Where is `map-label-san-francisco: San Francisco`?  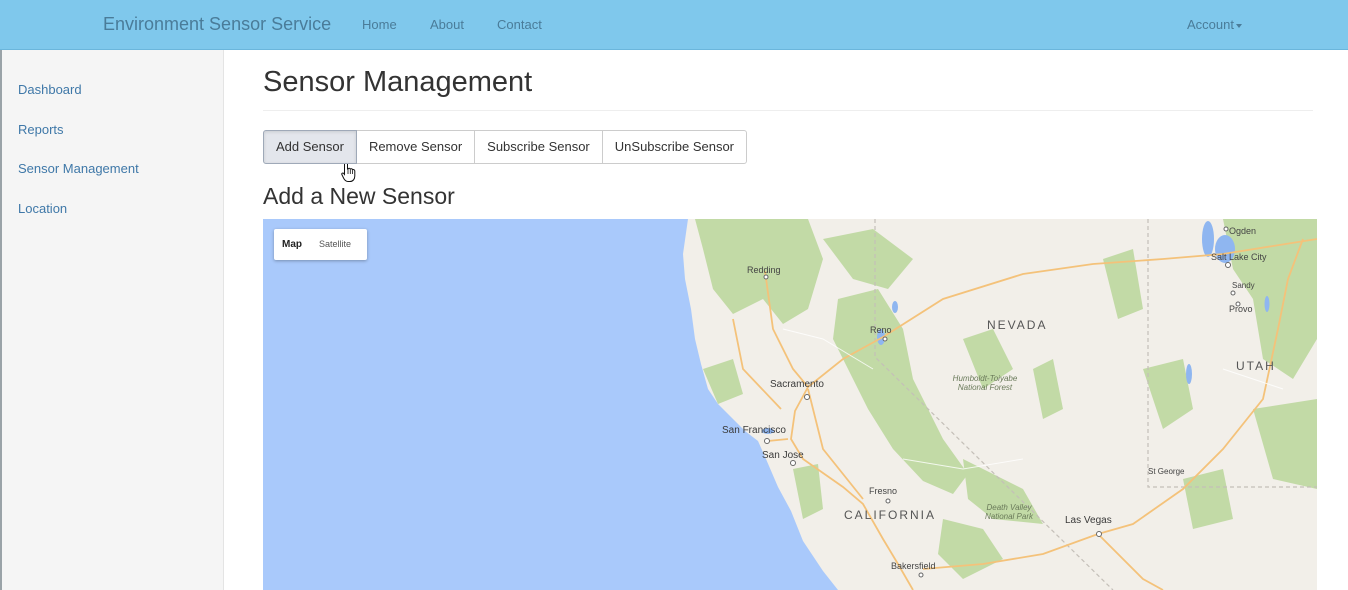 map-label-san-francisco: San Francisco is located at coordinates (754, 430).